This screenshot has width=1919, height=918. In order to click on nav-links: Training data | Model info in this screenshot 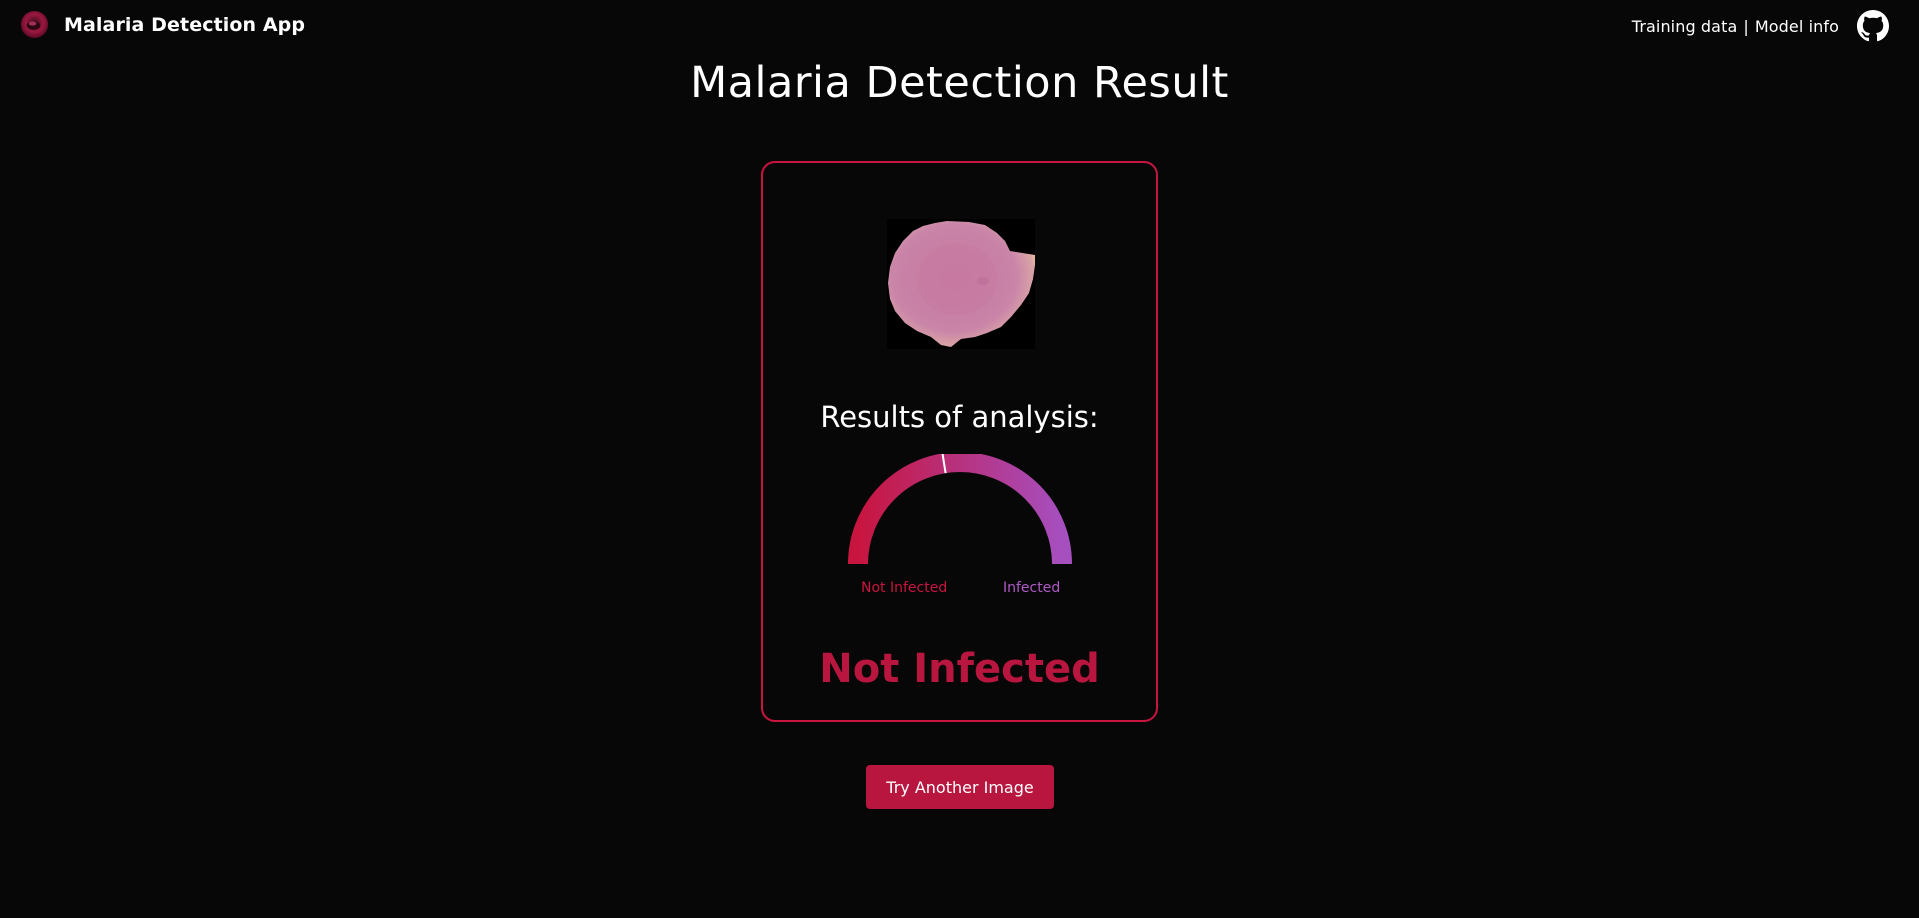, I will do `click(1735, 26)`.